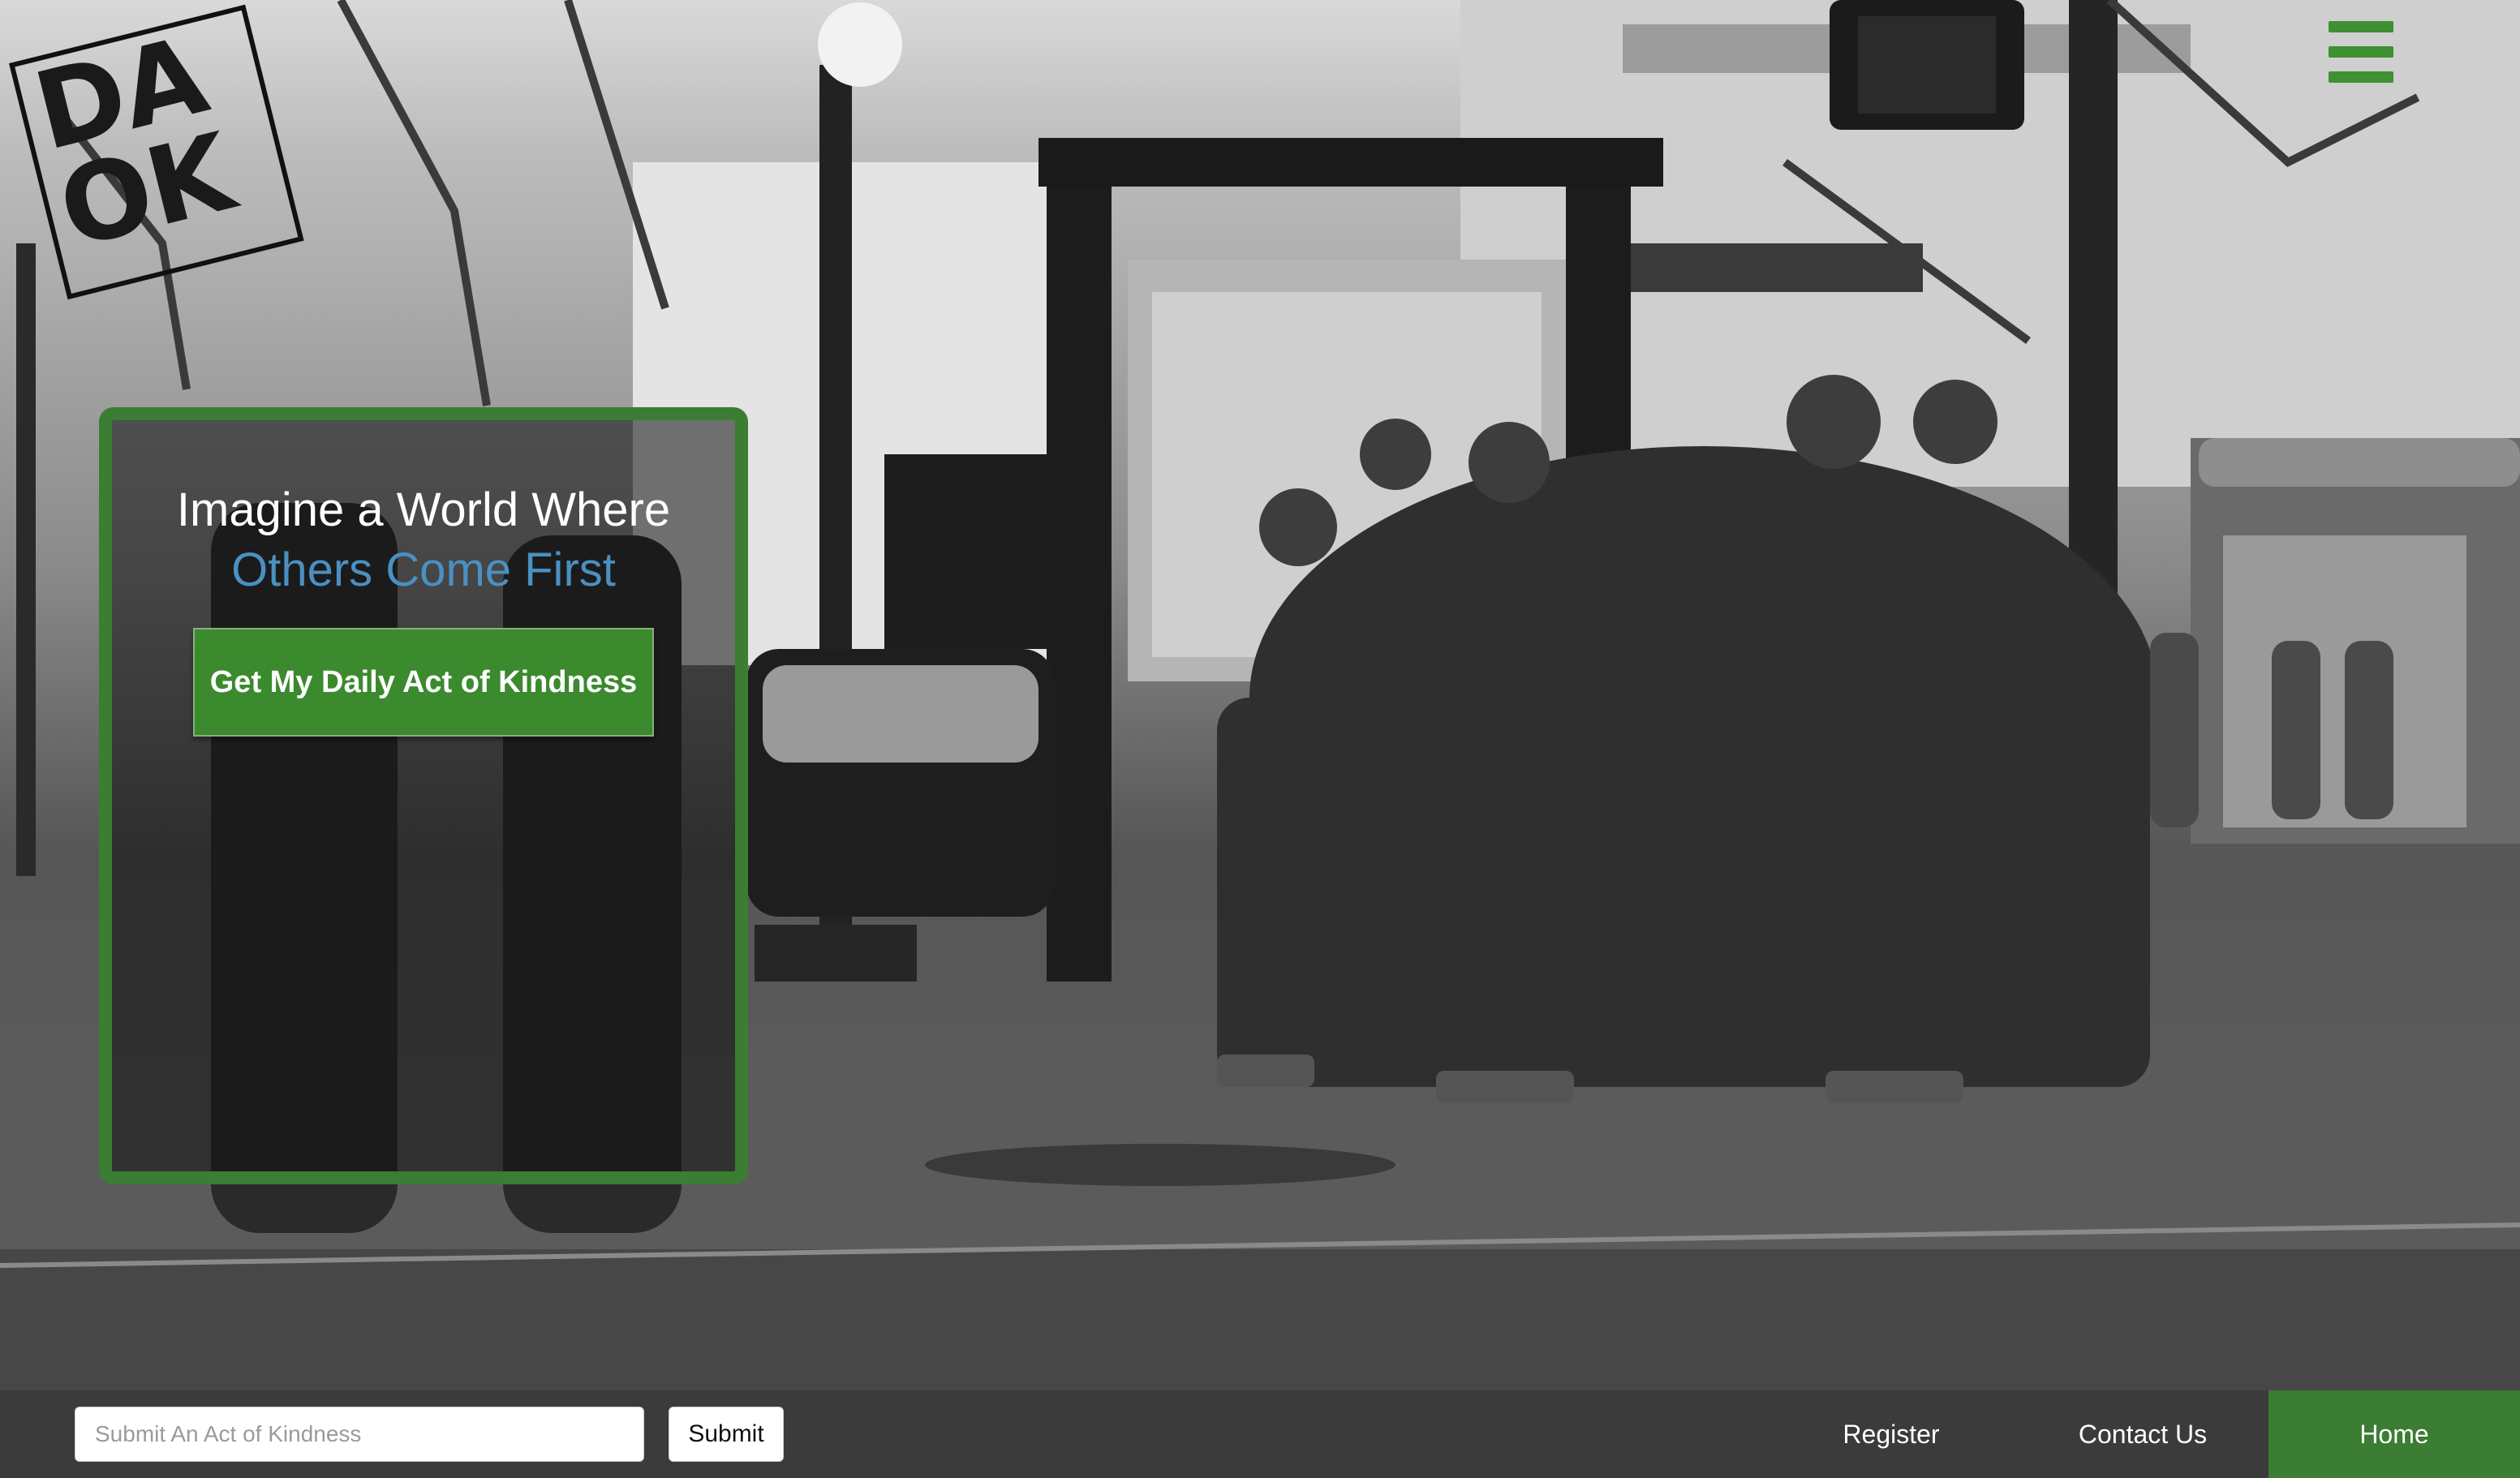  What do you see at coordinates (2394, 1434) in the screenshot?
I see `nav-home: Home` at bounding box center [2394, 1434].